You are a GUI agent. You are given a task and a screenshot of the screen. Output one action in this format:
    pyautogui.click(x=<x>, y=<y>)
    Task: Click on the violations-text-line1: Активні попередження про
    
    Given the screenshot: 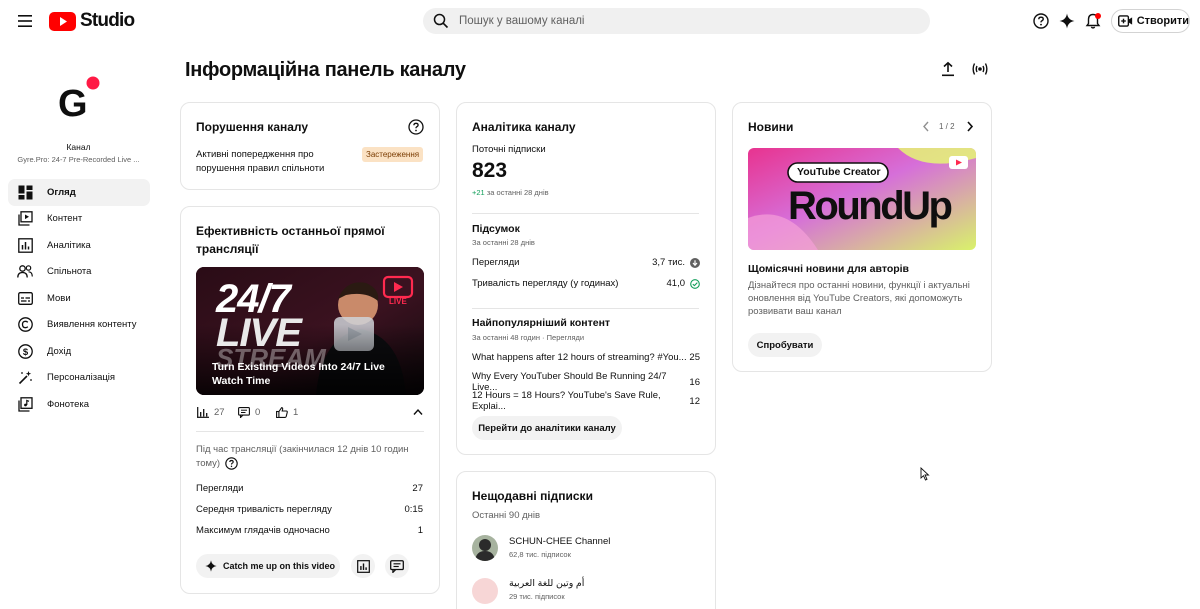 What is the action you would take?
    pyautogui.click(x=255, y=154)
    